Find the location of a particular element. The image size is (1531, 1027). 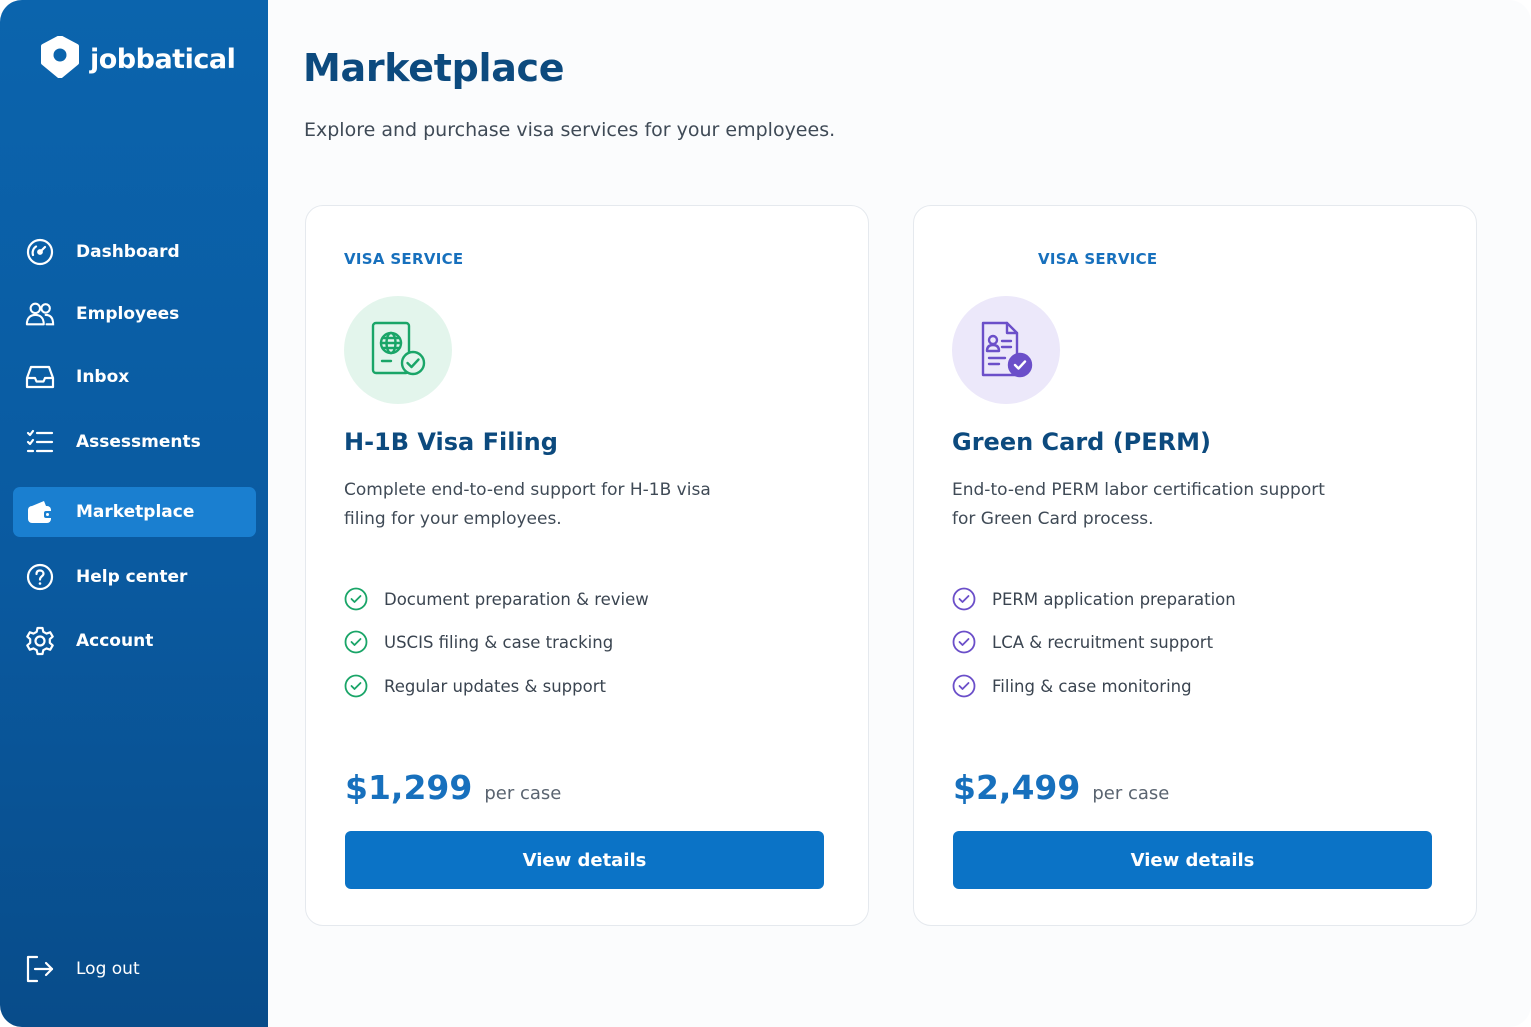

feature-text: USCIS filing & case tracking is located at coordinates (499, 642).